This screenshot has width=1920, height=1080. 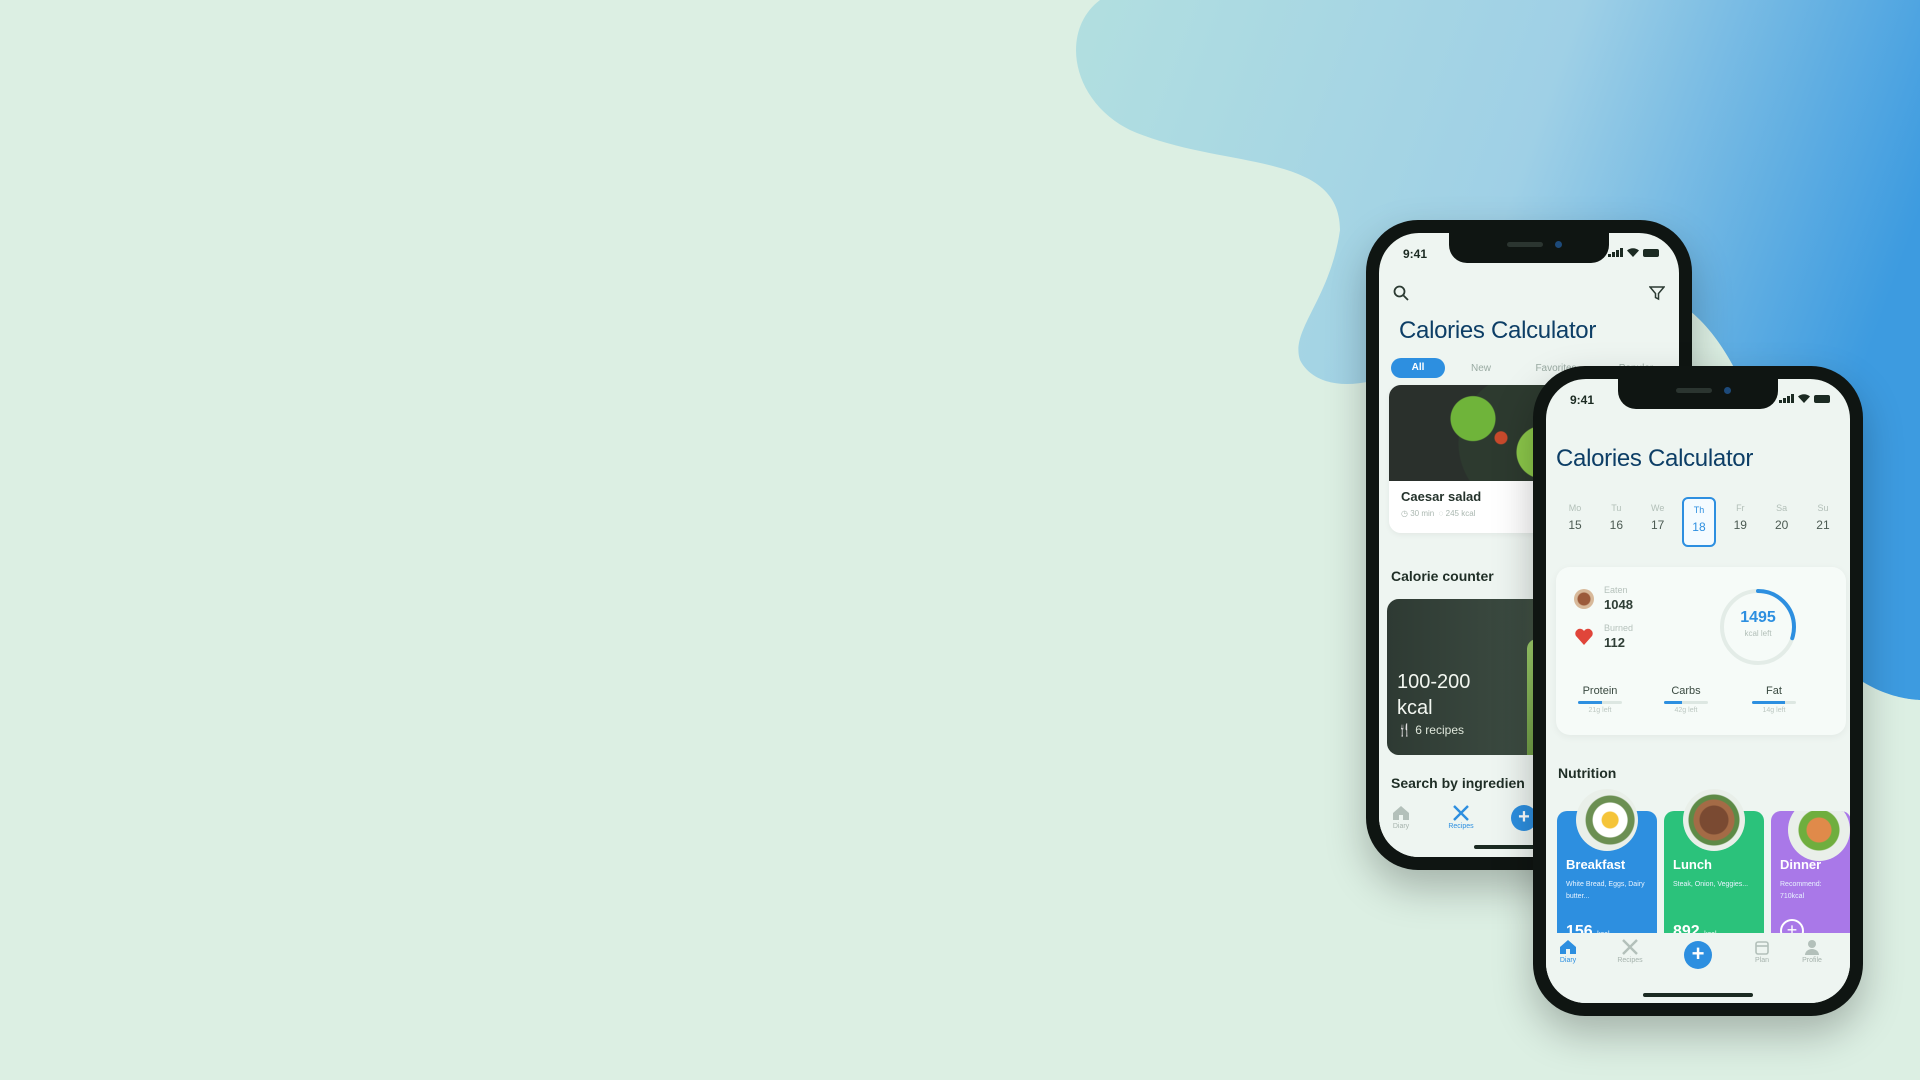 I want to click on utensils-icon: 🍴, so click(x=1404, y=730).